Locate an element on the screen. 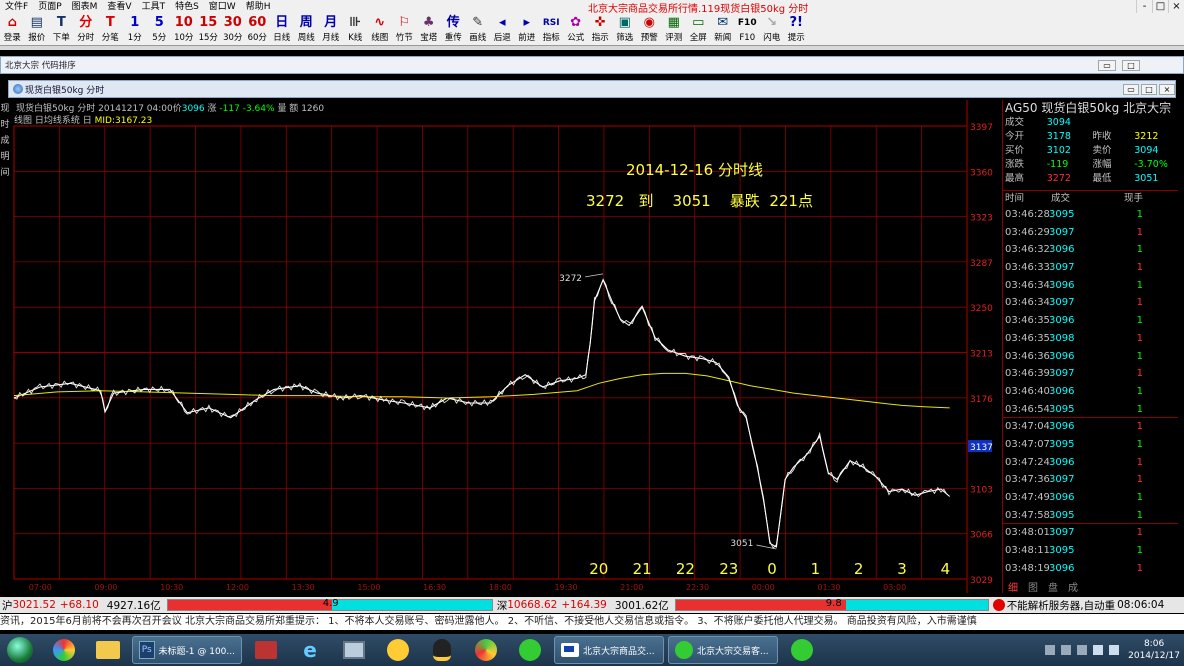 The width and height of the screenshot is (1184, 666). tick-row: 03:47:58 3095 1 is located at coordinates (1090, 516).